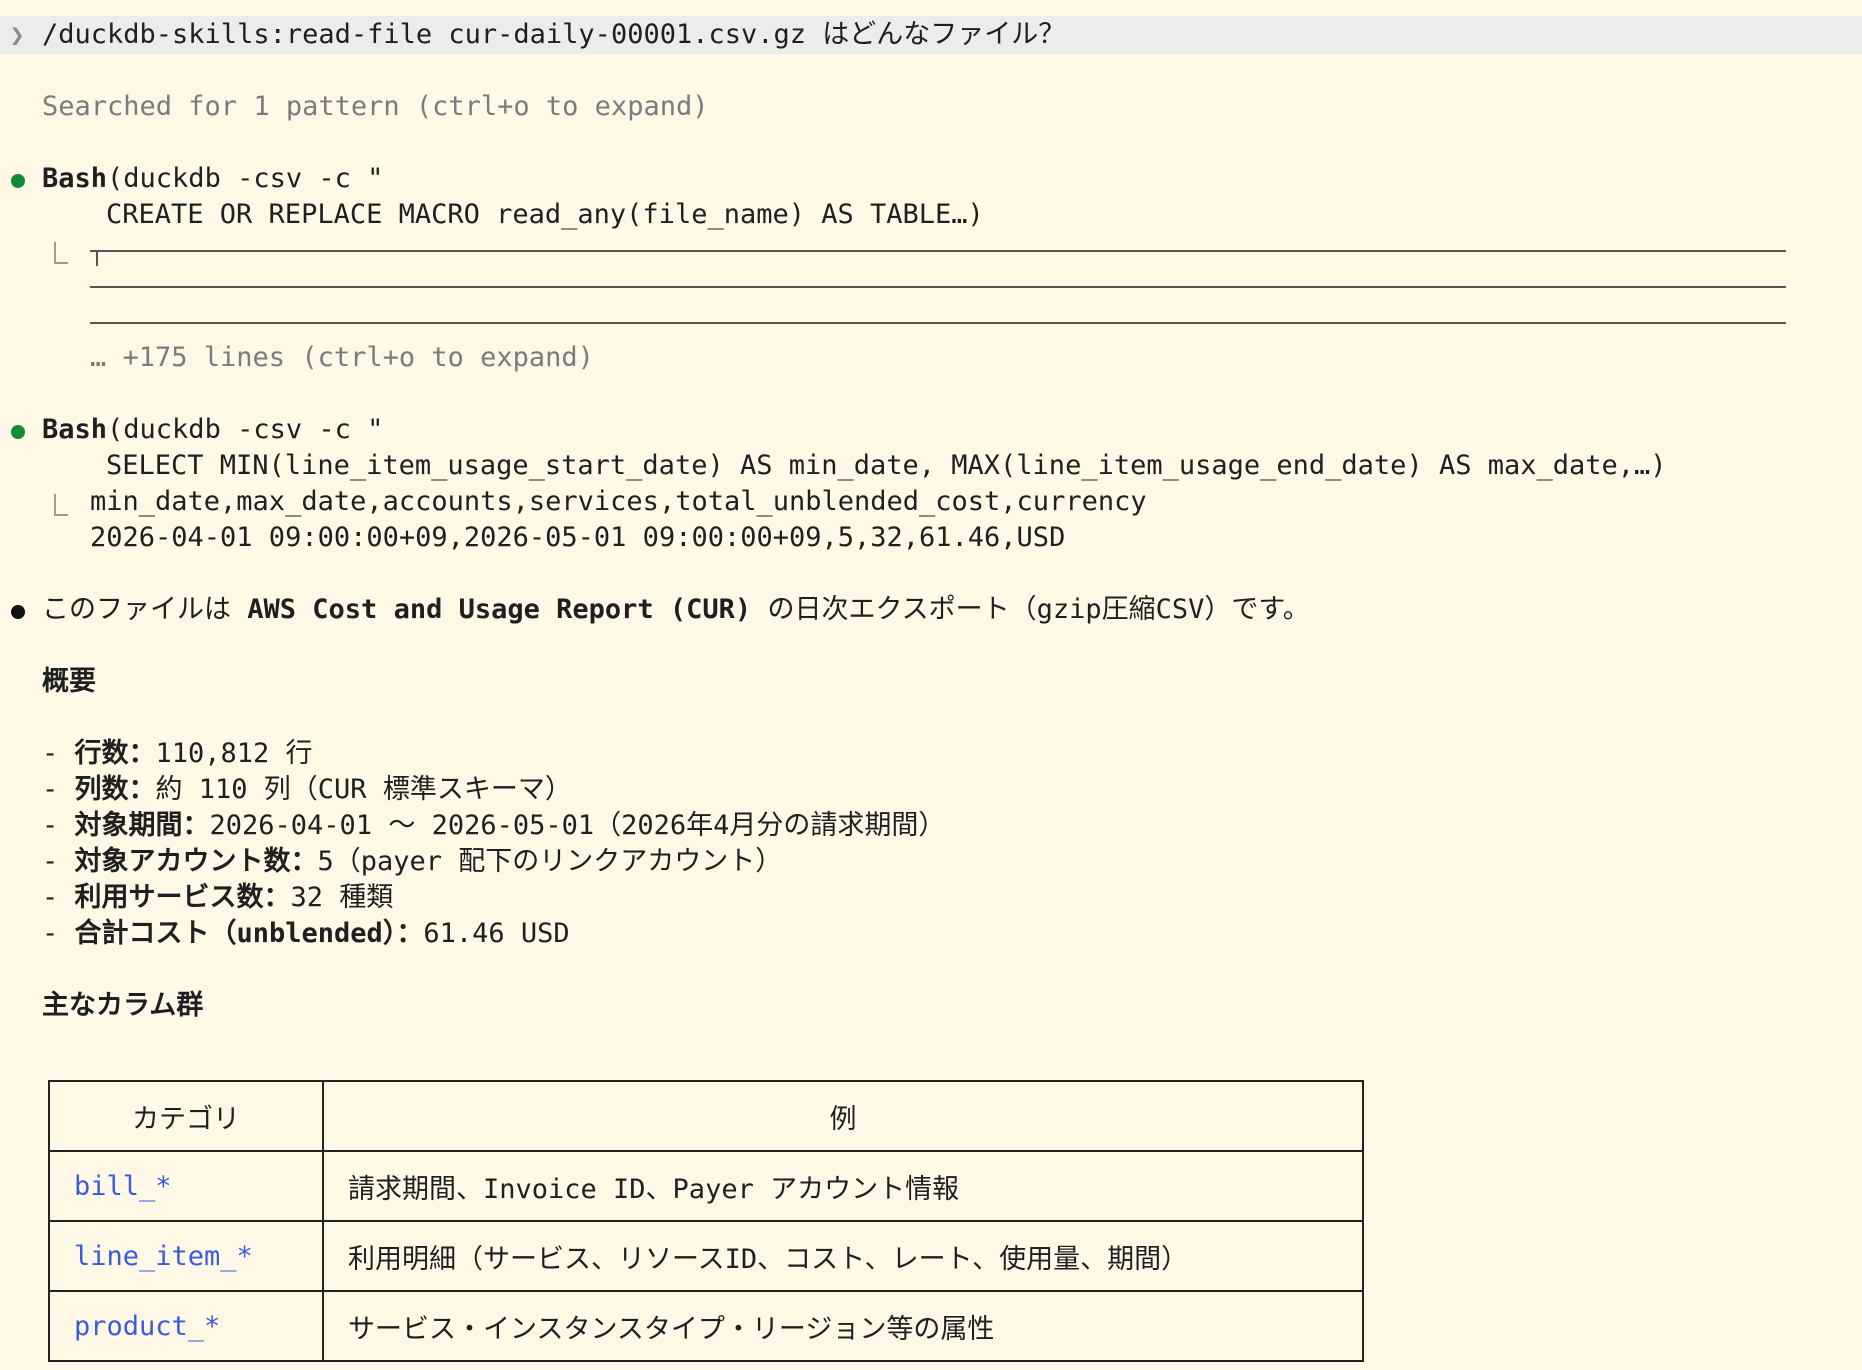 The width and height of the screenshot is (1862, 1370). I want to click on table-row: bill_* 請求期間、Invoice ID、Payer アカウント情報, so click(706, 1186).